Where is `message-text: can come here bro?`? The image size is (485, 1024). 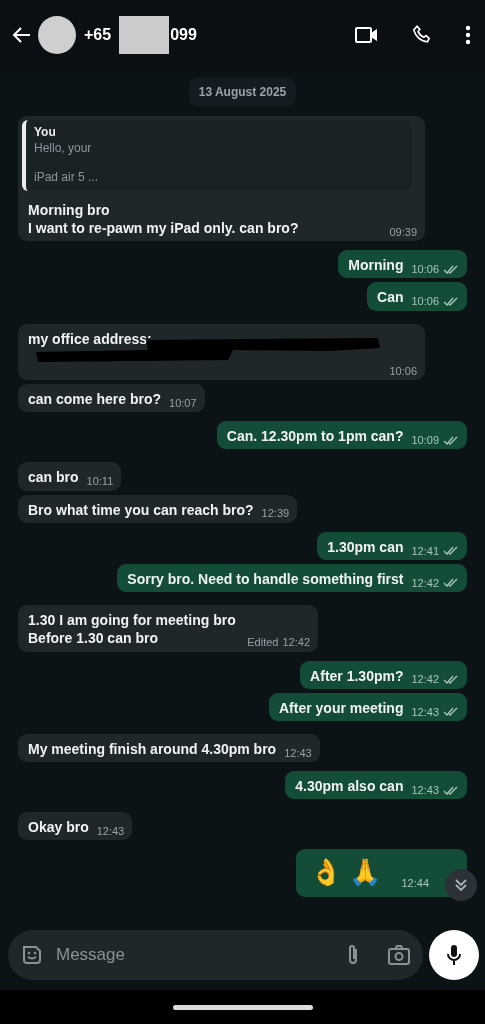 message-text: can come here bro? is located at coordinates (95, 399).